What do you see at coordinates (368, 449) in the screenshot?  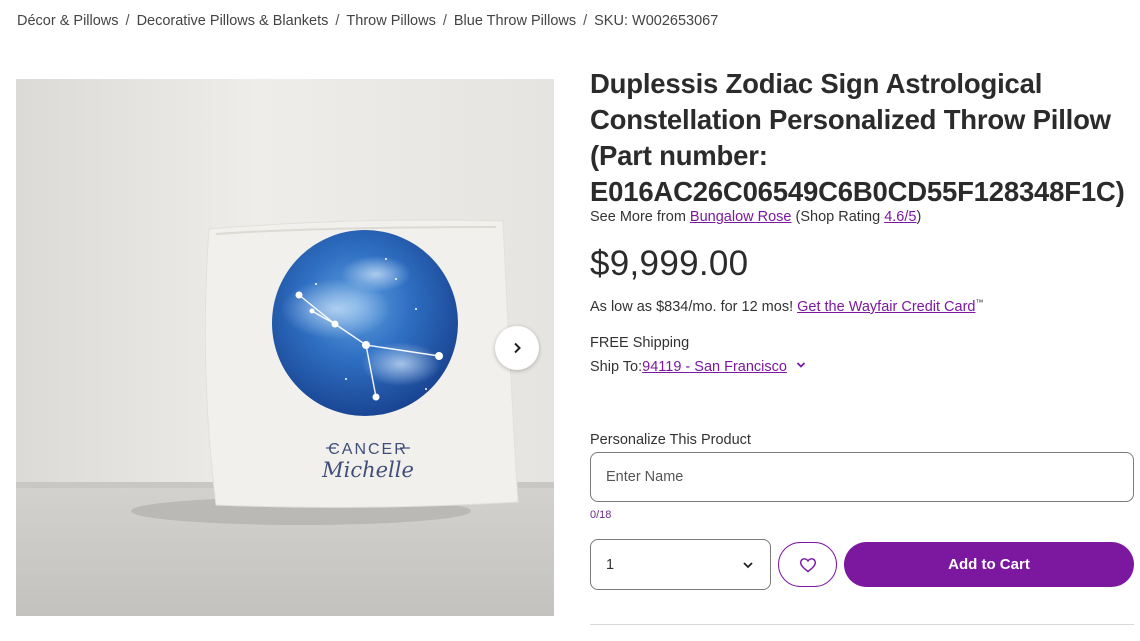 I see `pillow-sign-text: CANCER` at bounding box center [368, 449].